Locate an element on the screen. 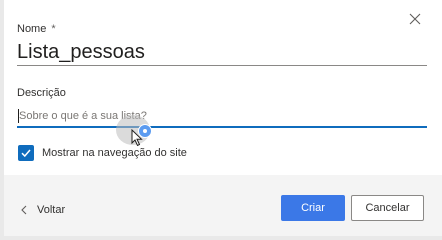  show-in-navigation-checkbox is located at coordinates (26, 153).